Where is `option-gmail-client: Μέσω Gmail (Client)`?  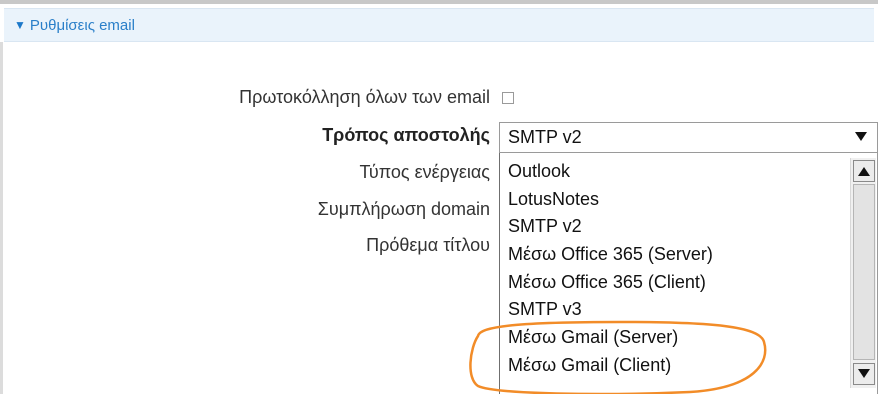
option-gmail-client: Μέσω Gmail (Client) is located at coordinates (589, 365).